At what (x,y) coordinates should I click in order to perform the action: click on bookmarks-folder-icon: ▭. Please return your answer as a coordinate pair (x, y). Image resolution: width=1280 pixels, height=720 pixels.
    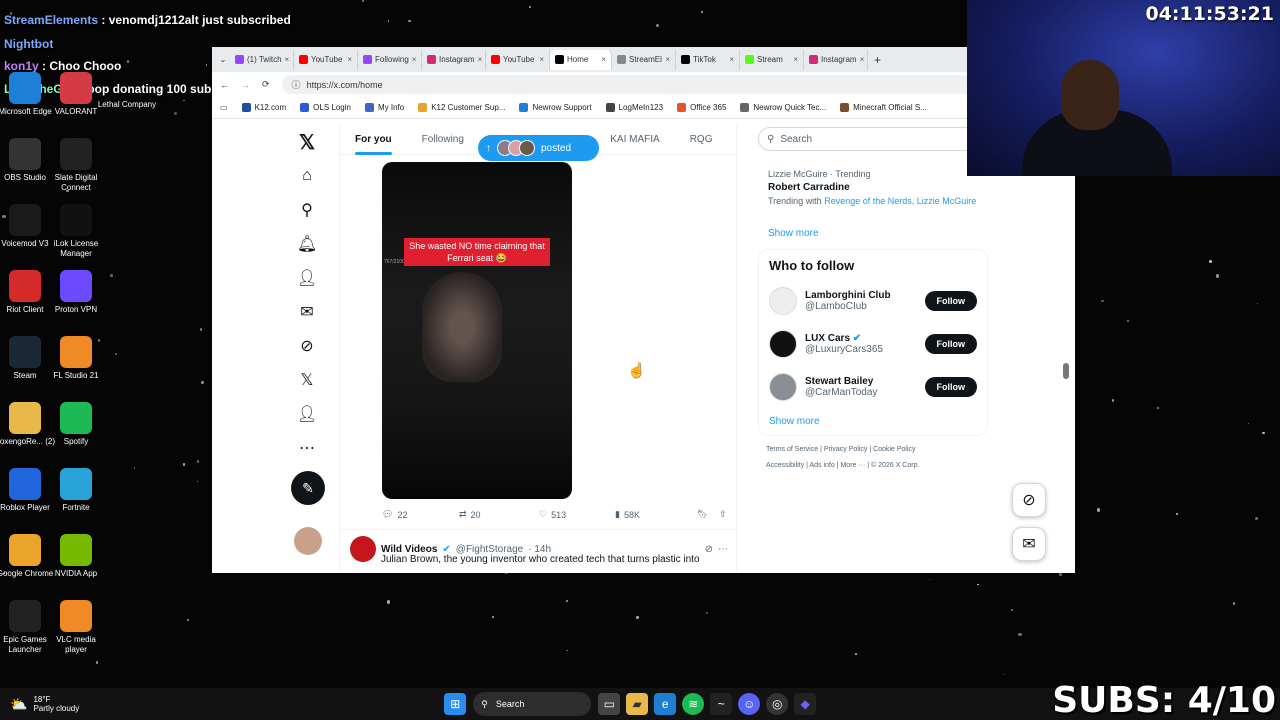
    Looking at the image, I should click on (224, 107).